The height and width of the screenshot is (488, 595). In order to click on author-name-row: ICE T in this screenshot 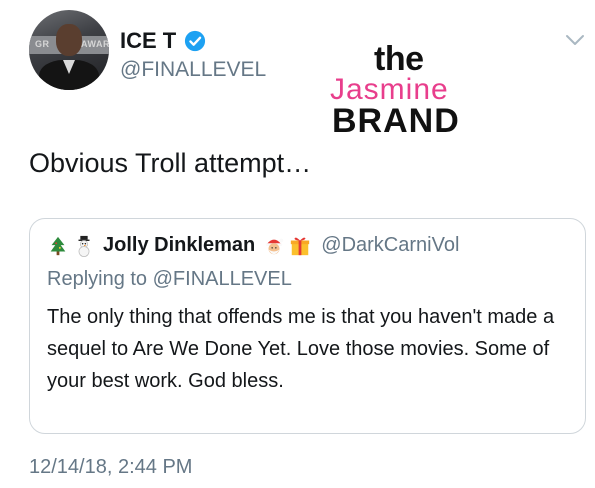, I will do `click(163, 41)`.